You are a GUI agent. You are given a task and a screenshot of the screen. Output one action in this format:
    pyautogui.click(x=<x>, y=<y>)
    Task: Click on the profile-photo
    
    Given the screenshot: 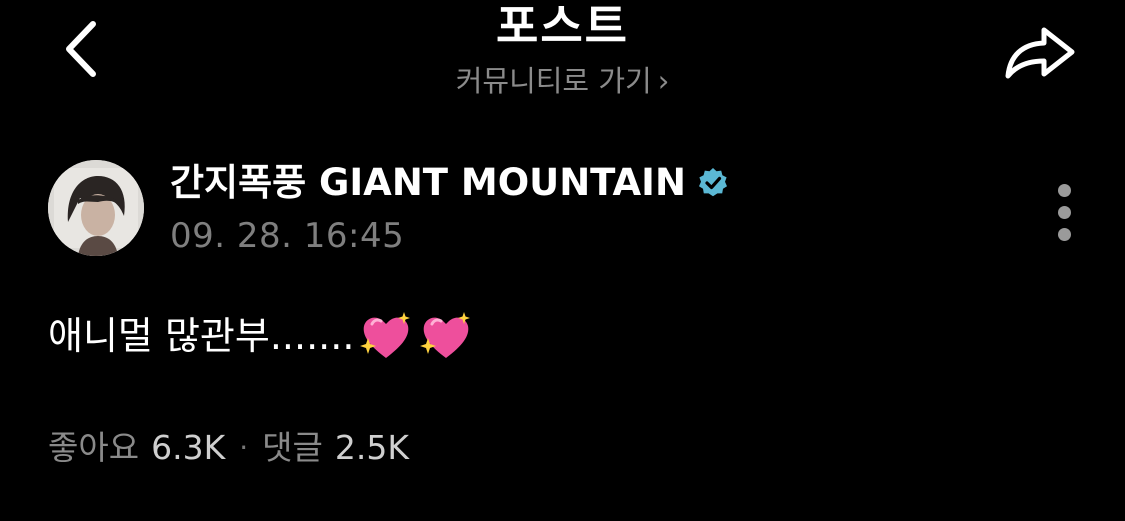 What is the action you would take?
    pyautogui.click(x=96, y=208)
    